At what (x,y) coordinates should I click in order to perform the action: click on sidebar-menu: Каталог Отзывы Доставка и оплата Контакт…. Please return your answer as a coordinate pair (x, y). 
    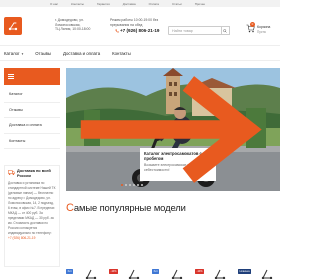
    Looking at the image, I should click on (32, 118).